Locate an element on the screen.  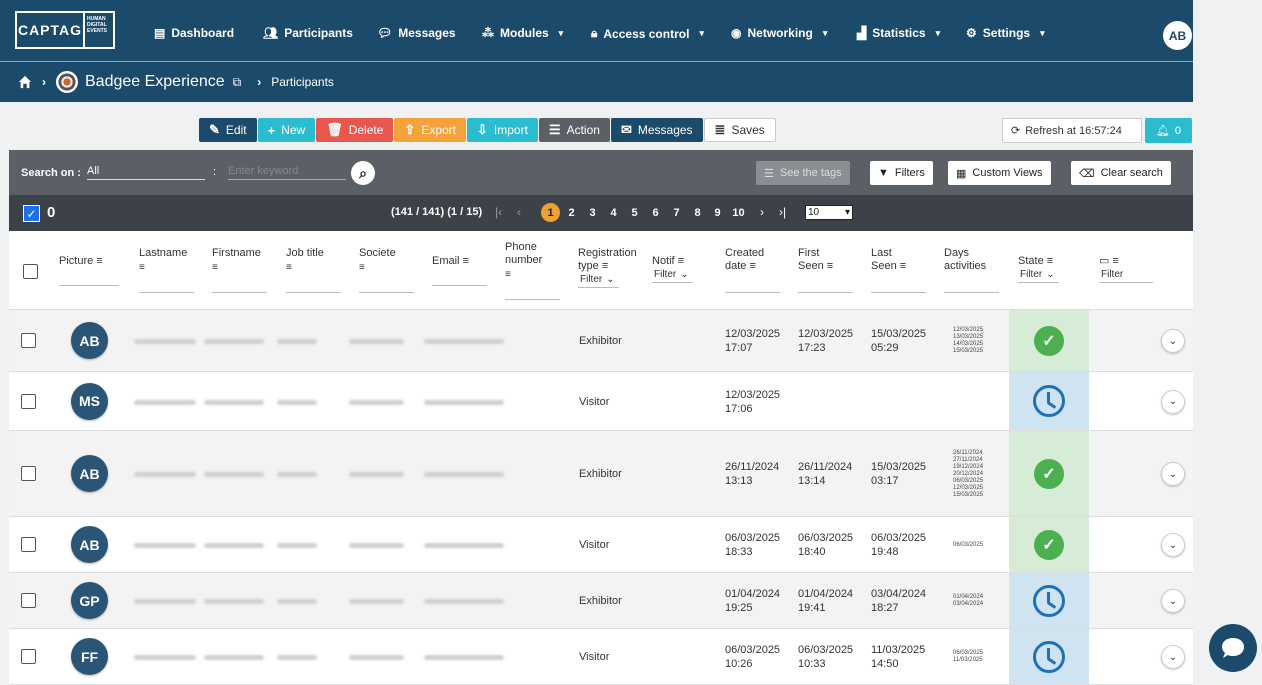
col-picture: Picture ≡ is located at coordinates (89, 270).